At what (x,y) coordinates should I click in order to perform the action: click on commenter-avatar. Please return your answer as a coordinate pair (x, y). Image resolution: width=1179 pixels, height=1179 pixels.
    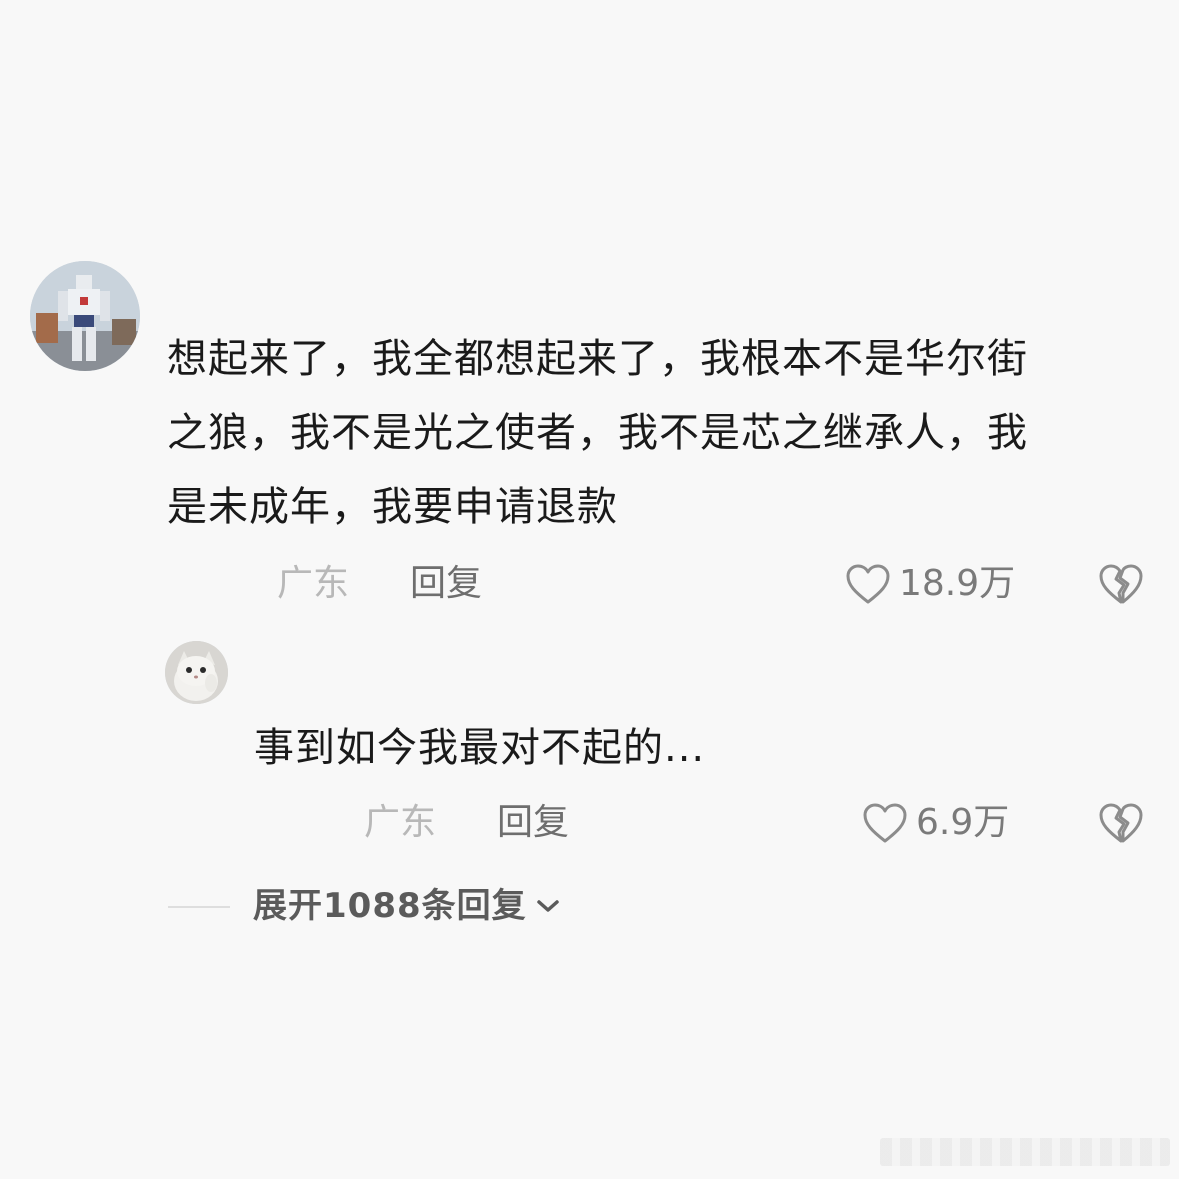
    Looking at the image, I should click on (85, 316).